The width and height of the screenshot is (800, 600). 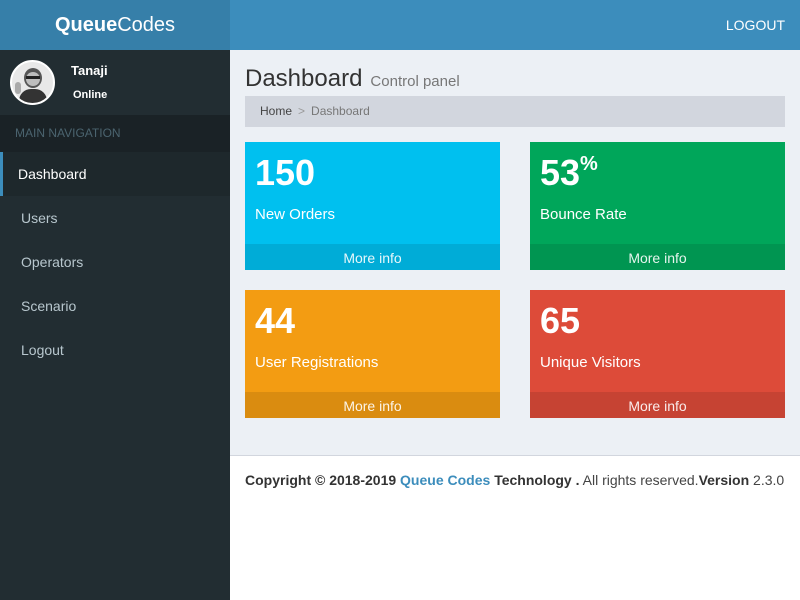 I want to click on page-title-text: Dashboard, so click(x=304, y=78).